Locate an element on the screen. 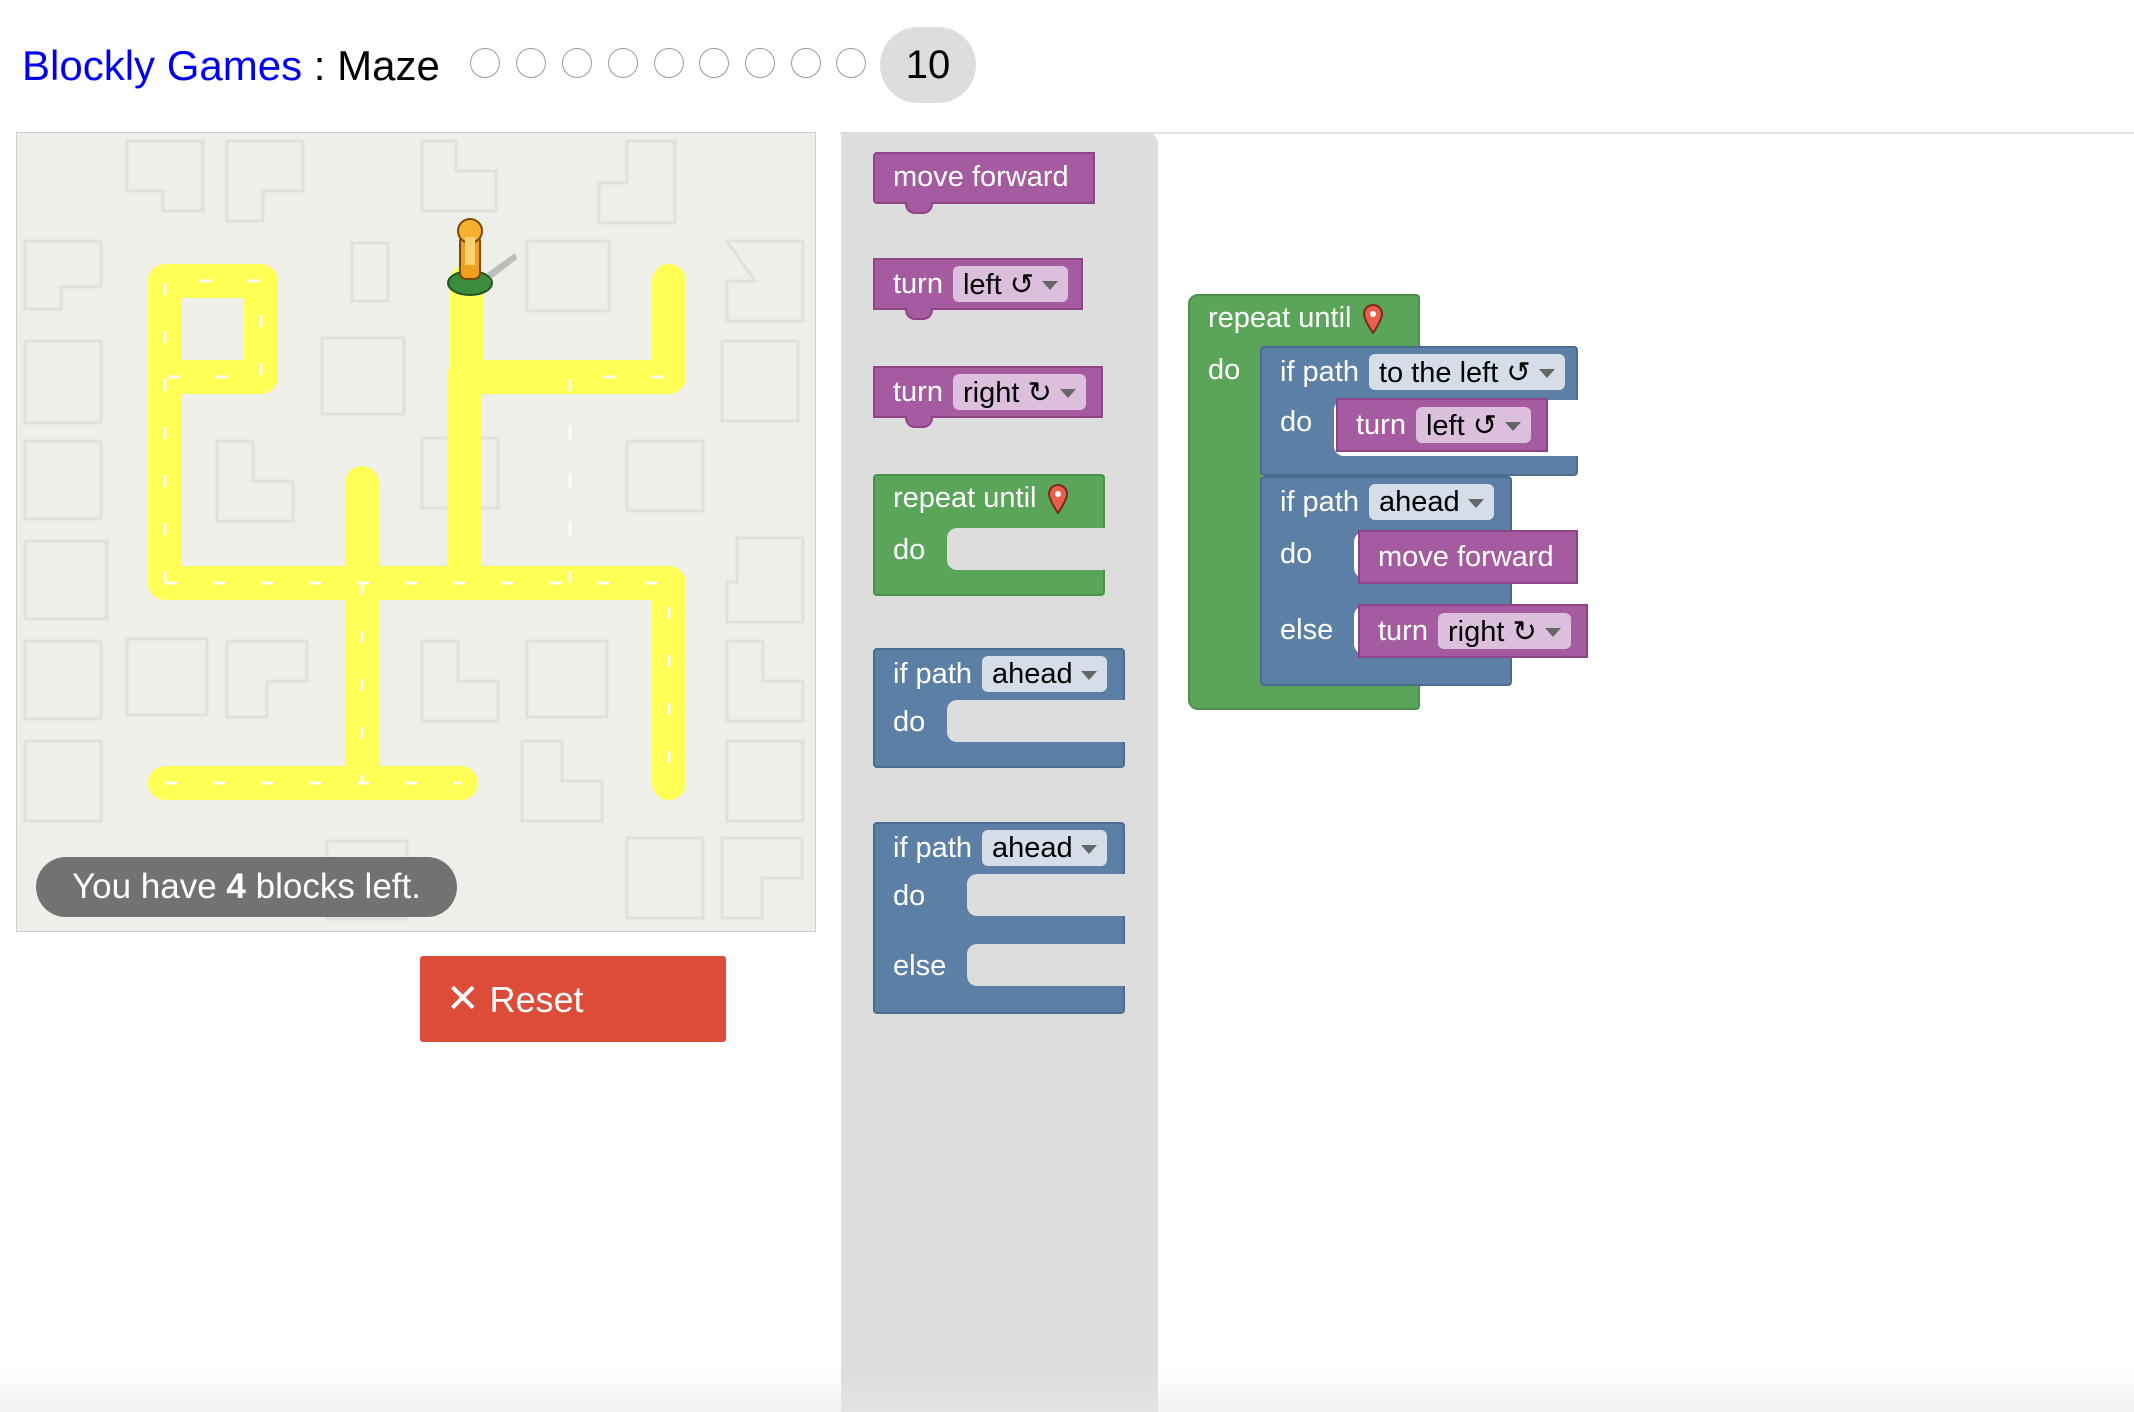  reset-label: Reset is located at coordinates (536, 999).